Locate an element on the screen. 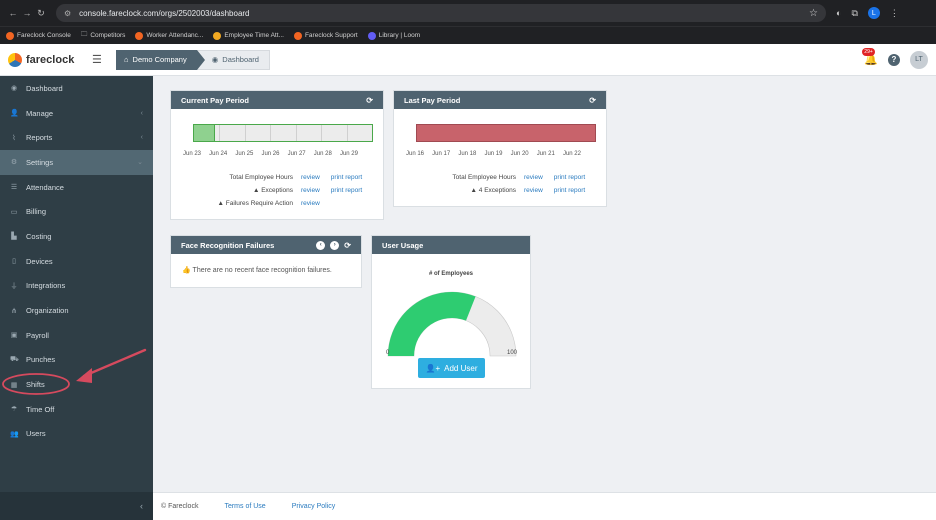 This screenshot has height=520, width=936. sidebar-item-settings: ⚙ Settings ⌄ is located at coordinates (76, 162).